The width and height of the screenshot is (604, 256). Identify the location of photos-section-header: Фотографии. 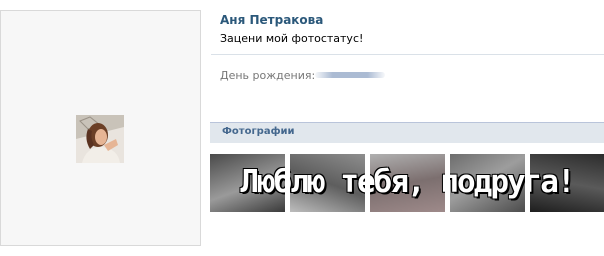
(407, 132).